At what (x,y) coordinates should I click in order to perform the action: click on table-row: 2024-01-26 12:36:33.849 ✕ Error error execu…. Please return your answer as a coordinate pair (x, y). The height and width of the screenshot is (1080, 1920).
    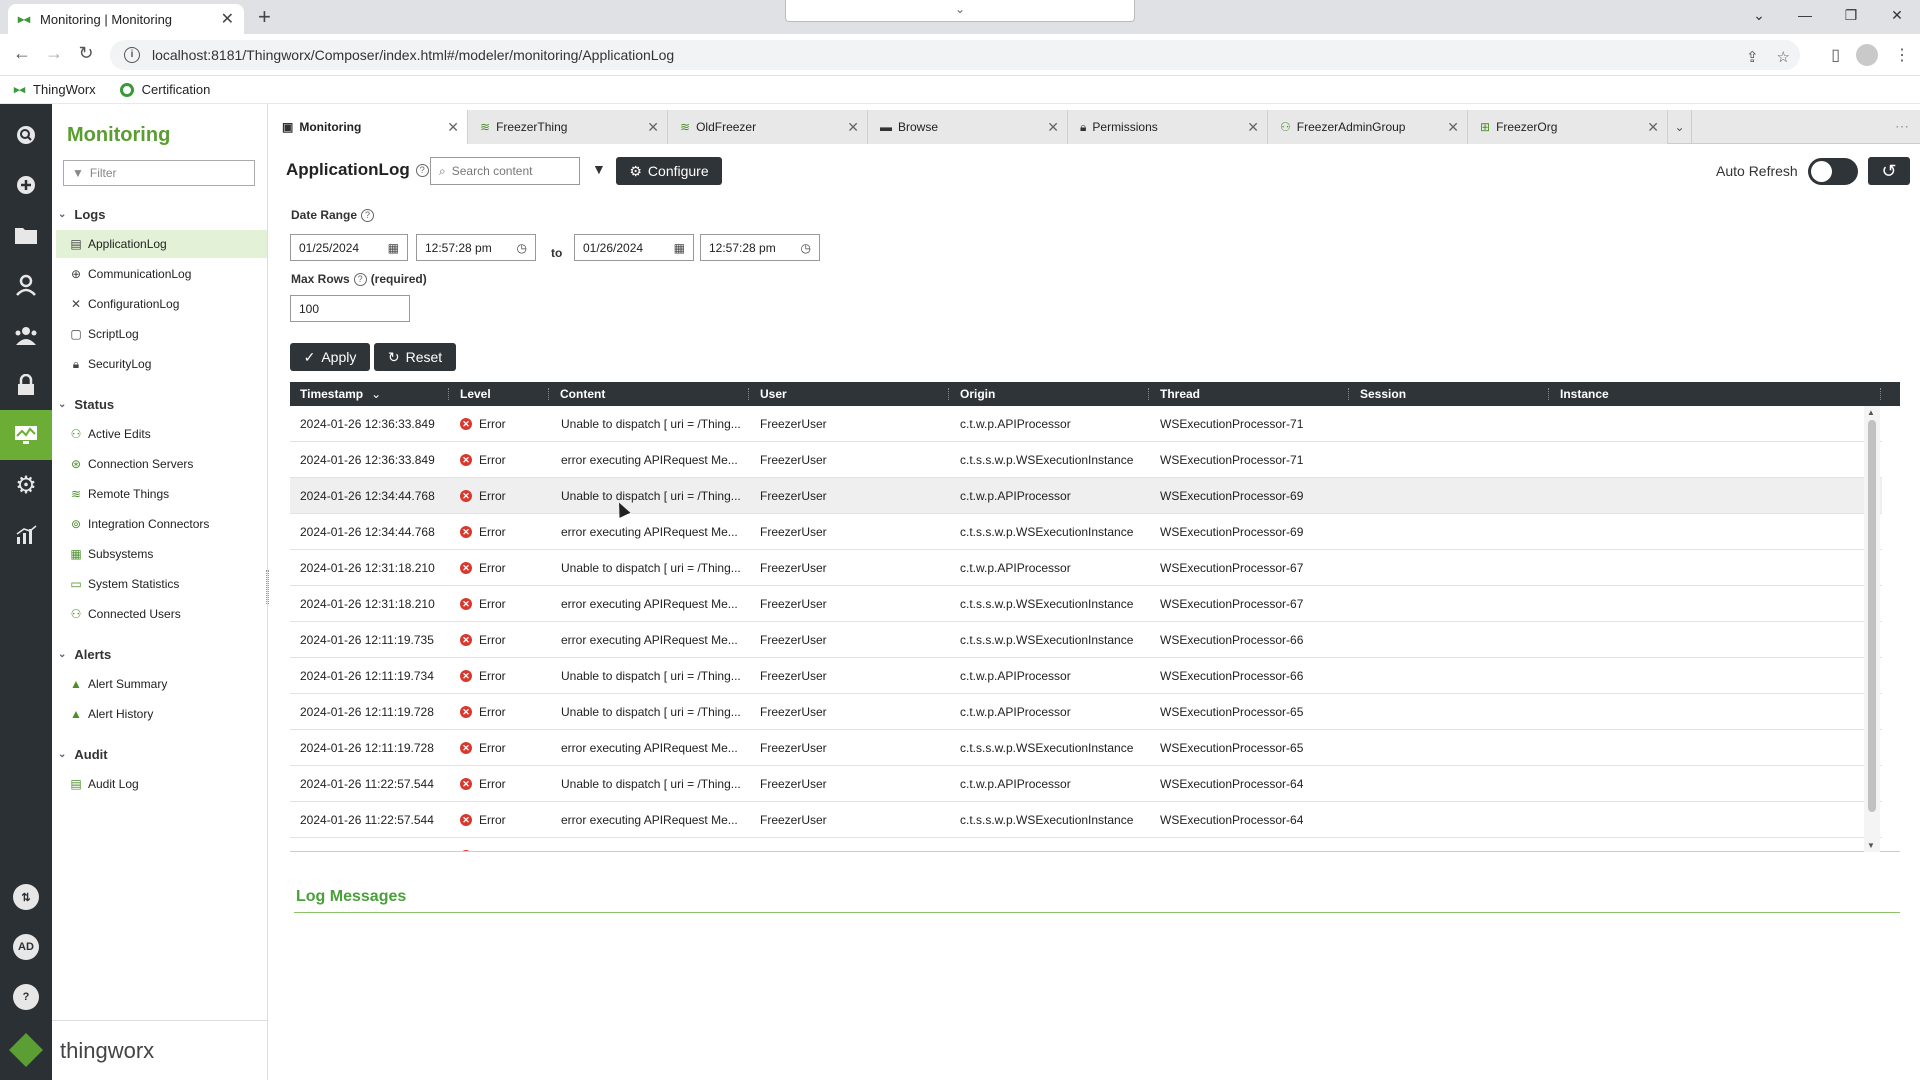
    Looking at the image, I should click on (1086, 460).